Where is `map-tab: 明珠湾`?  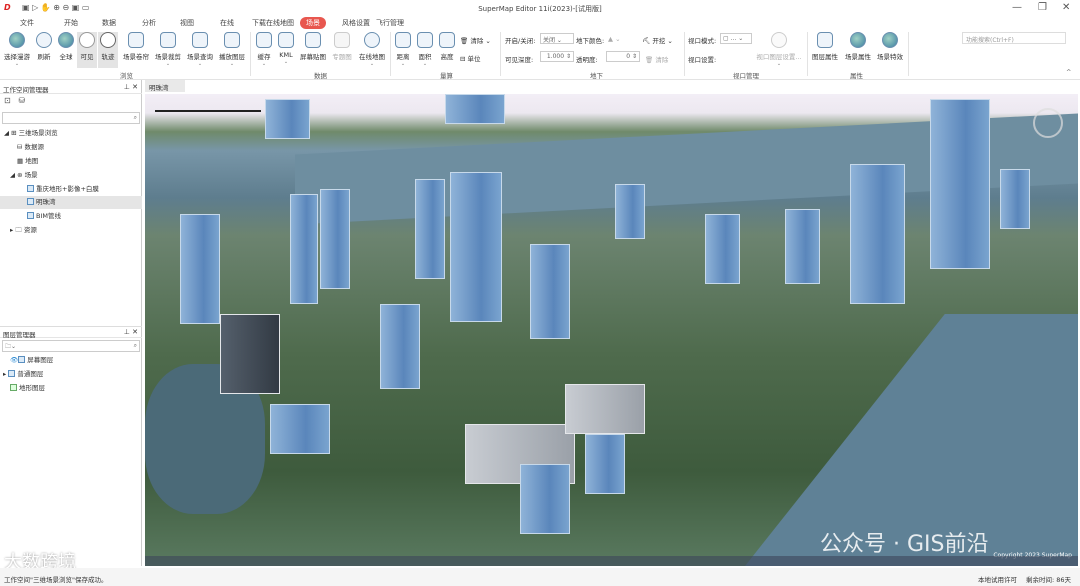
map-tab: 明珠湾 is located at coordinates (165, 86).